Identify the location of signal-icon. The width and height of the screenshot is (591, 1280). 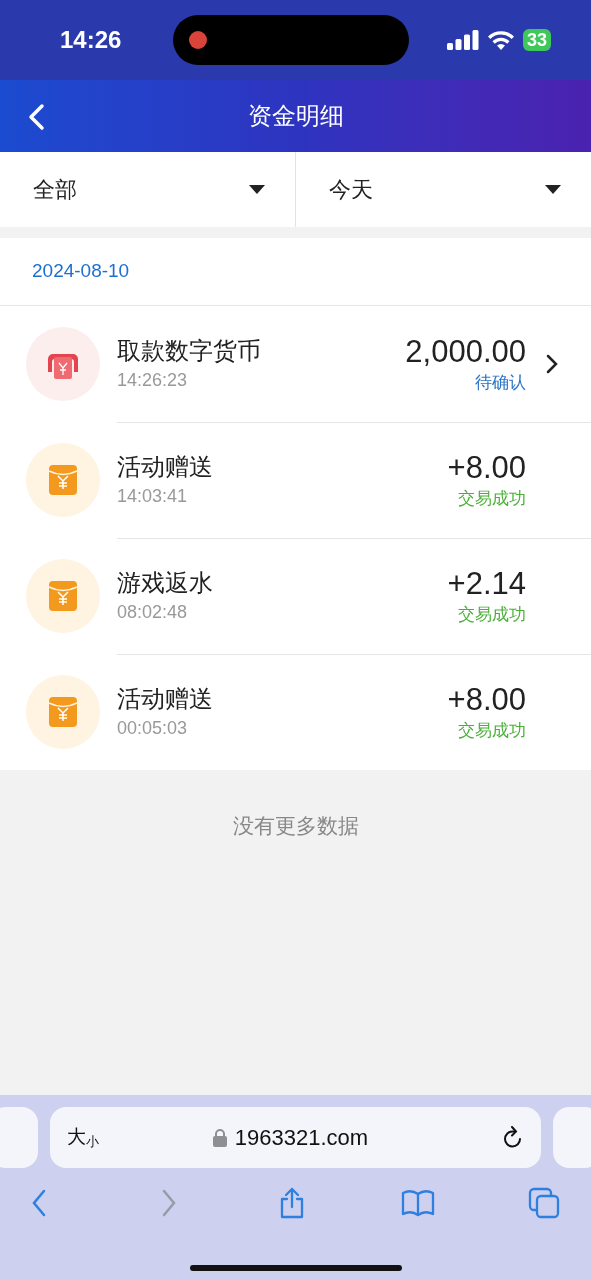
(462, 40).